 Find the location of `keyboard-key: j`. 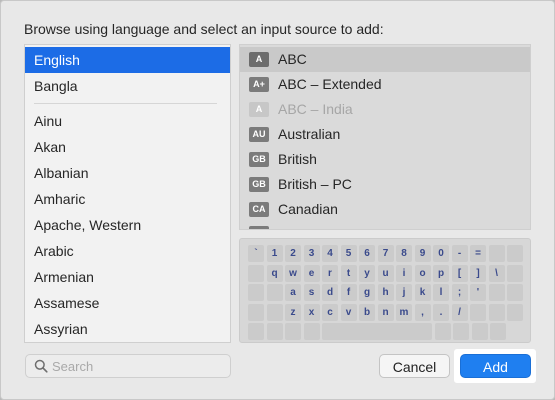

keyboard-key: j is located at coordinates (404, 292).